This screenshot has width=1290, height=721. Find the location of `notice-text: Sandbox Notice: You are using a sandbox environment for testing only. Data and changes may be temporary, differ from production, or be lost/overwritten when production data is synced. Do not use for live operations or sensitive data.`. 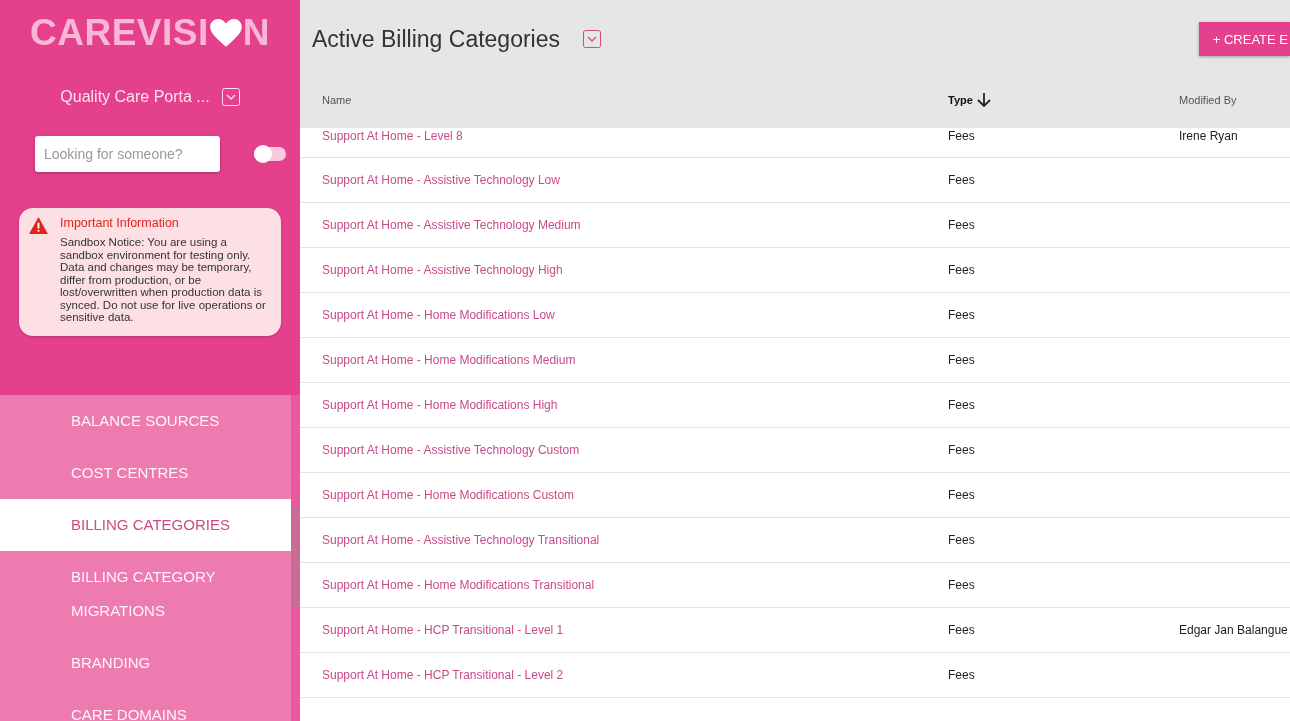

notice-text: Sandbox Notice: You are using a sandbox environment for testing only. Data and changes may be temporary, differ from production, or be lost/overwritten when production data is synced. Do not use for live operations or sensitive data. is located at coordinates (163, 280).